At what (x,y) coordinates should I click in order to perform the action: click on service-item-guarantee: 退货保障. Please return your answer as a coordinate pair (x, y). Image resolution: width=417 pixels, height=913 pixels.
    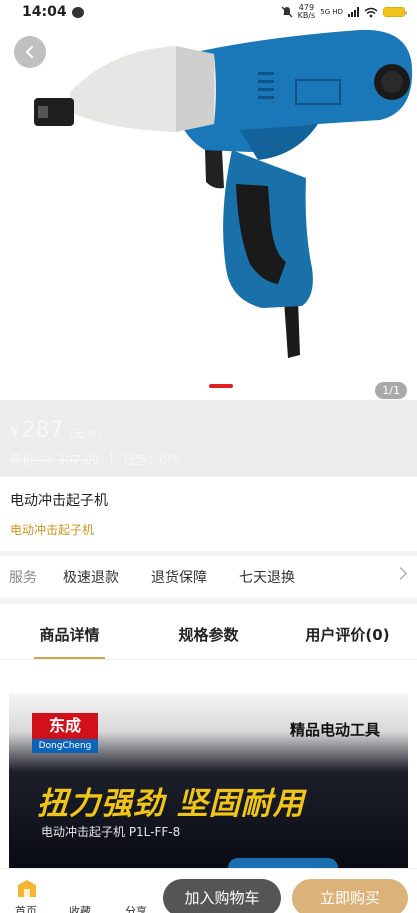
    Looking at the image, I should click on (179, 578).